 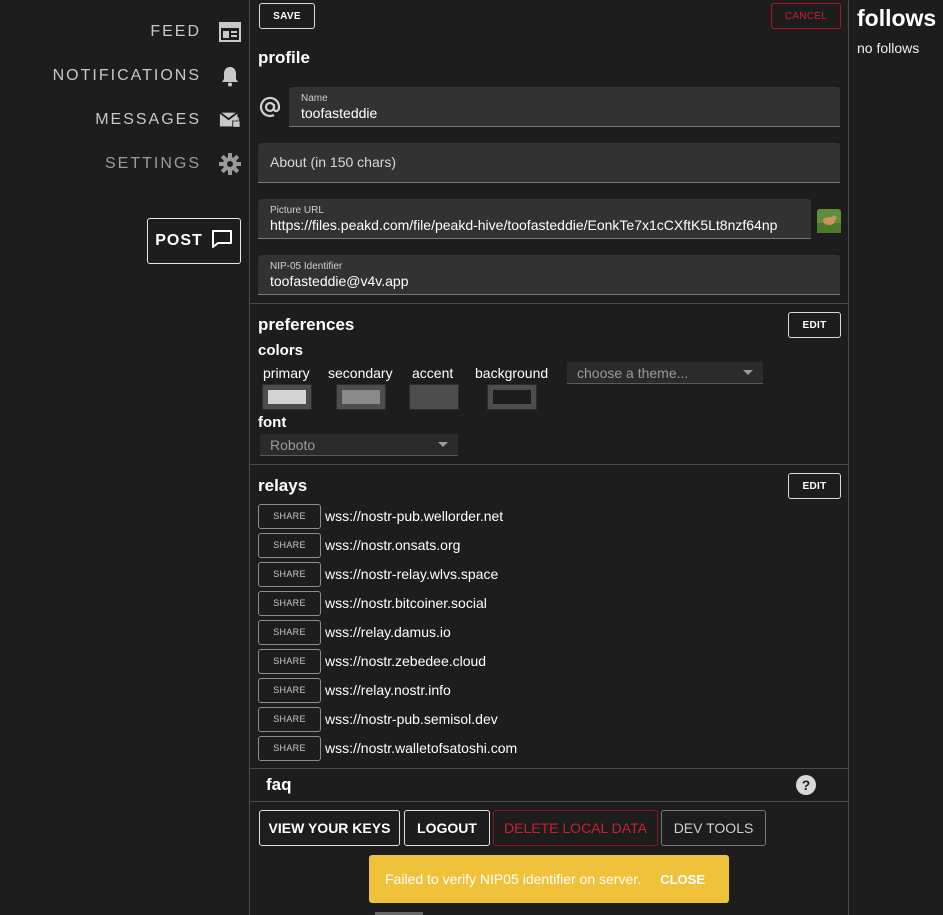 I want to click on color-swatch-accent, so click(x=434, y=397).